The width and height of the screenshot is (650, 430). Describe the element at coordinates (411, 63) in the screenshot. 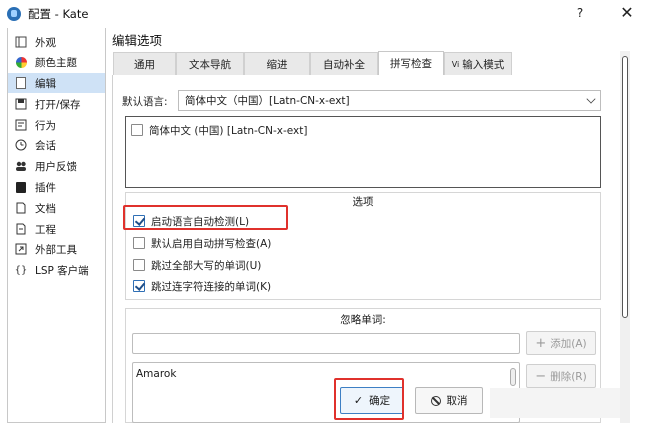

I see `tab-spellcheck: 拼写检查` at that location.